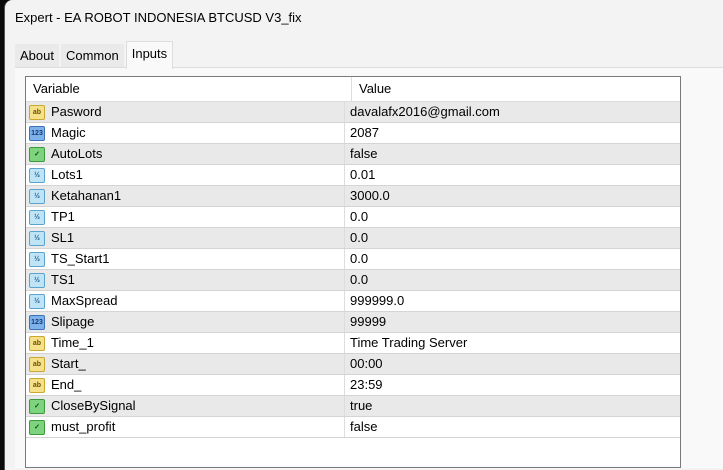 The height and width of the screenshot is (470, 723). I want to click on variable-name: TS1, so click(63, 279).